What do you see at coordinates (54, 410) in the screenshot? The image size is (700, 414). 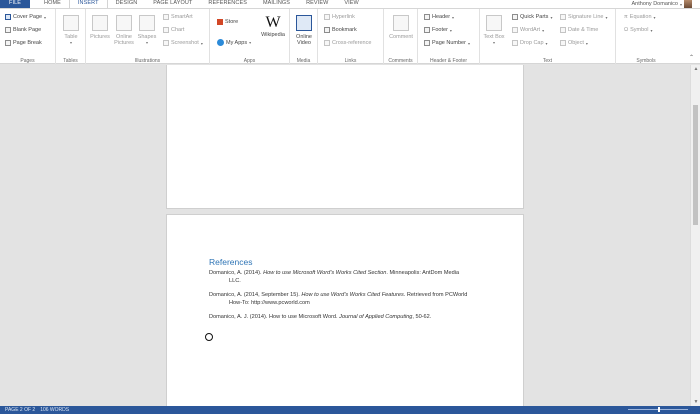 I see `word-count: 106 WORDS` at bounding box center [54, 410].